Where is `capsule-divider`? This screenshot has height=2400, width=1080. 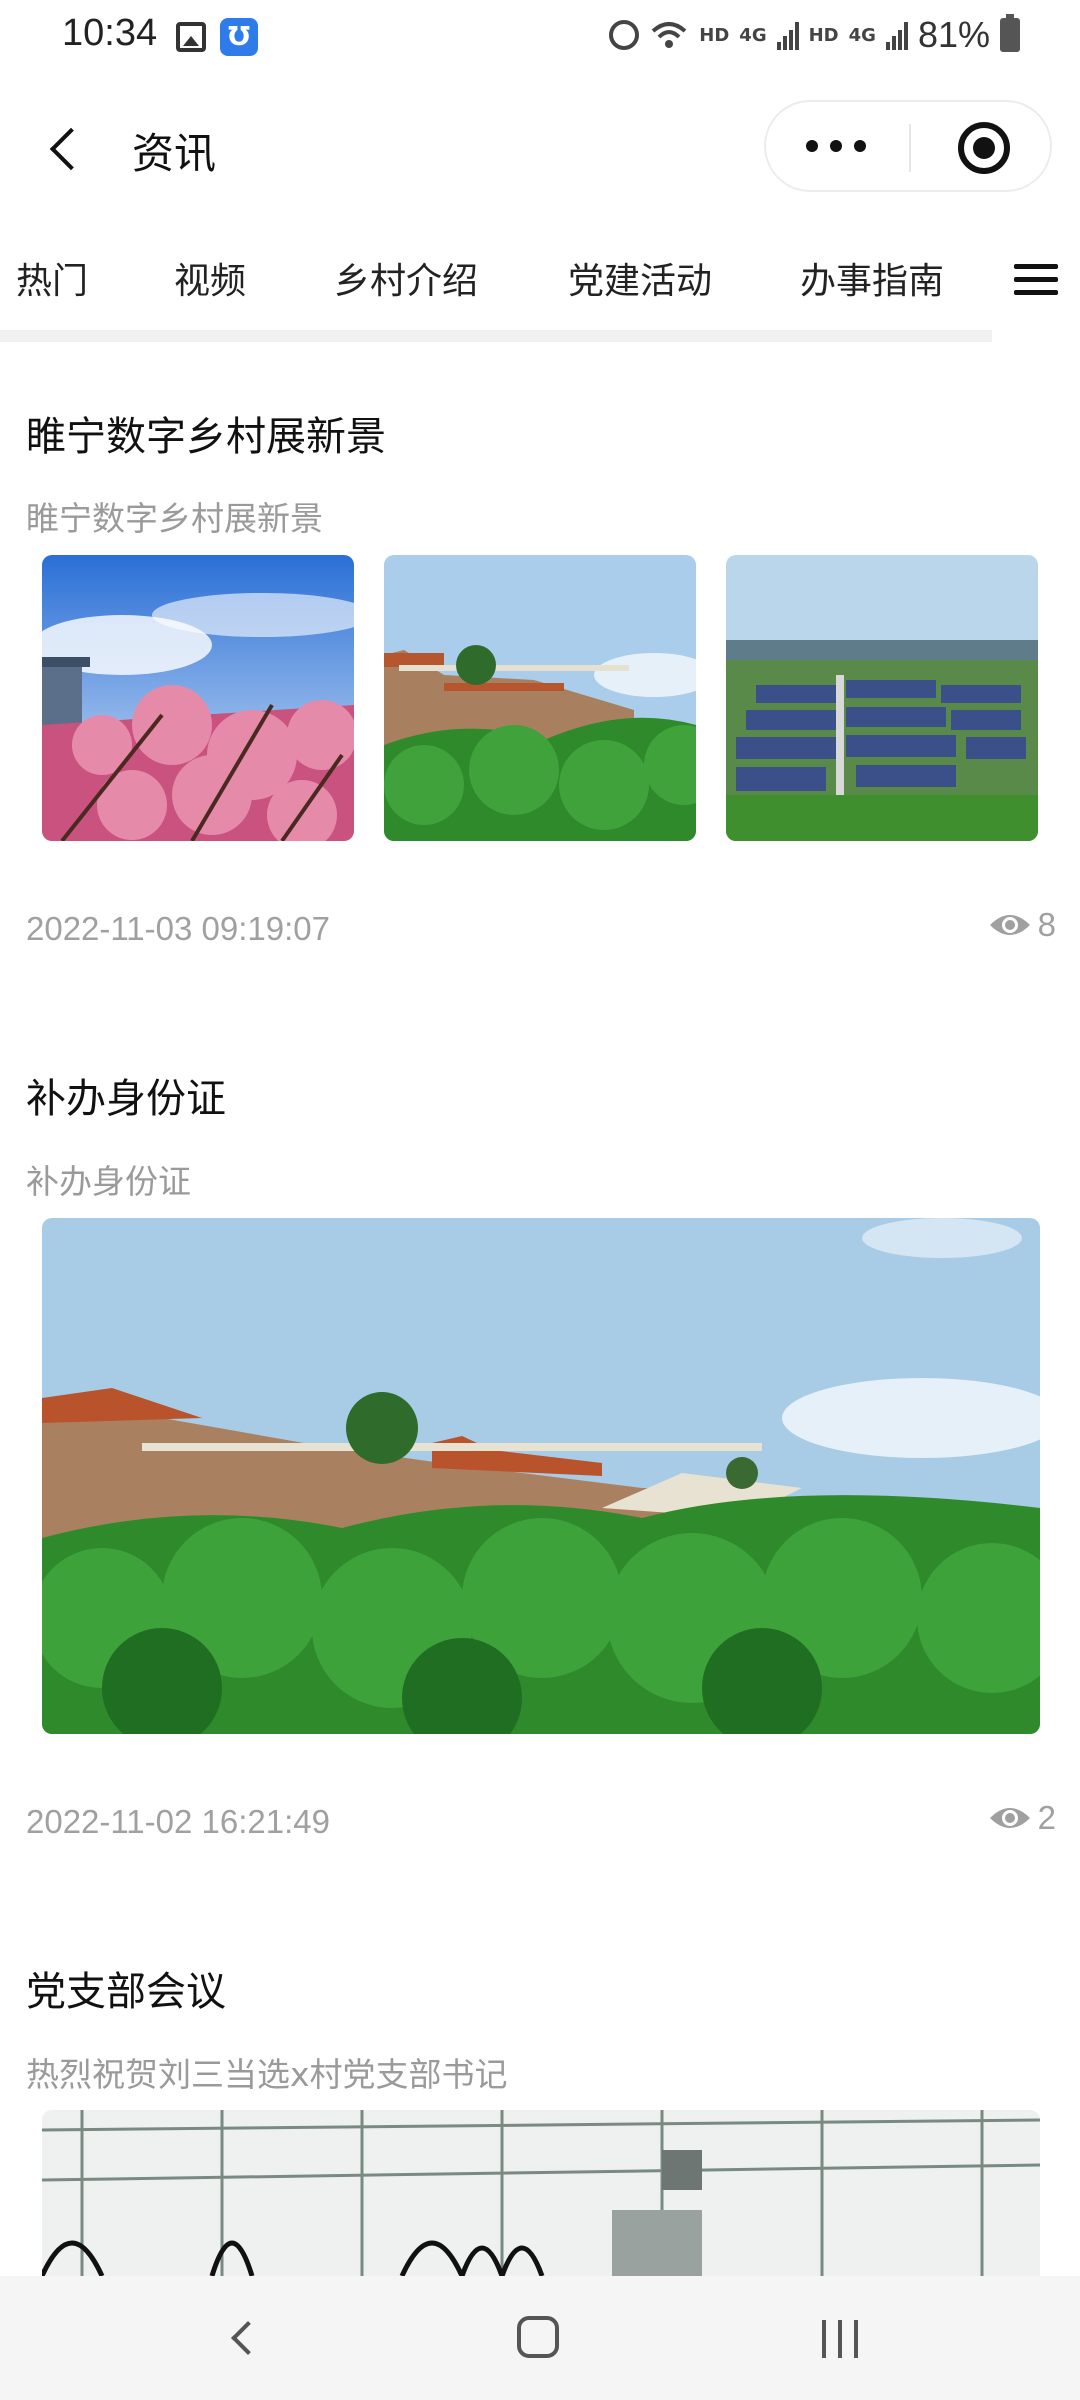
capsule-divider is located at coordinates (910, 148).